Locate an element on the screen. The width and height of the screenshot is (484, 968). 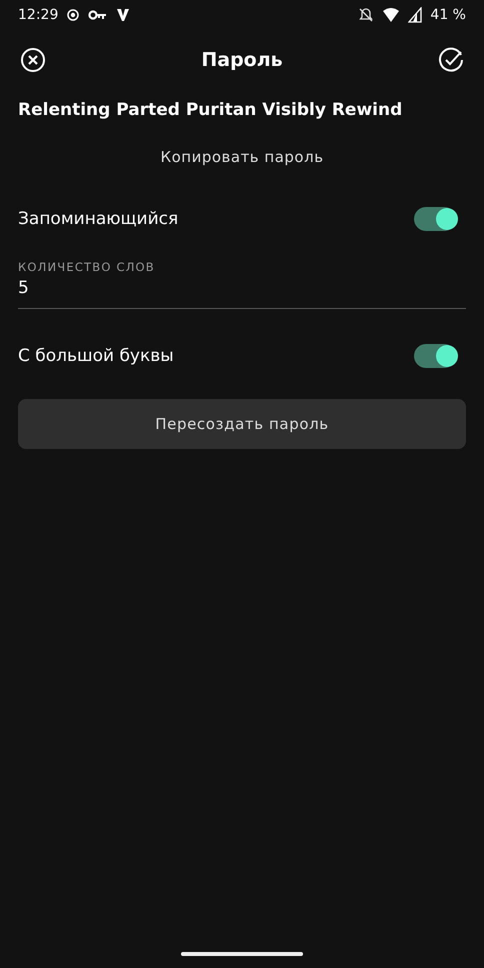
signal-icon is located at coordinates (415, 15).